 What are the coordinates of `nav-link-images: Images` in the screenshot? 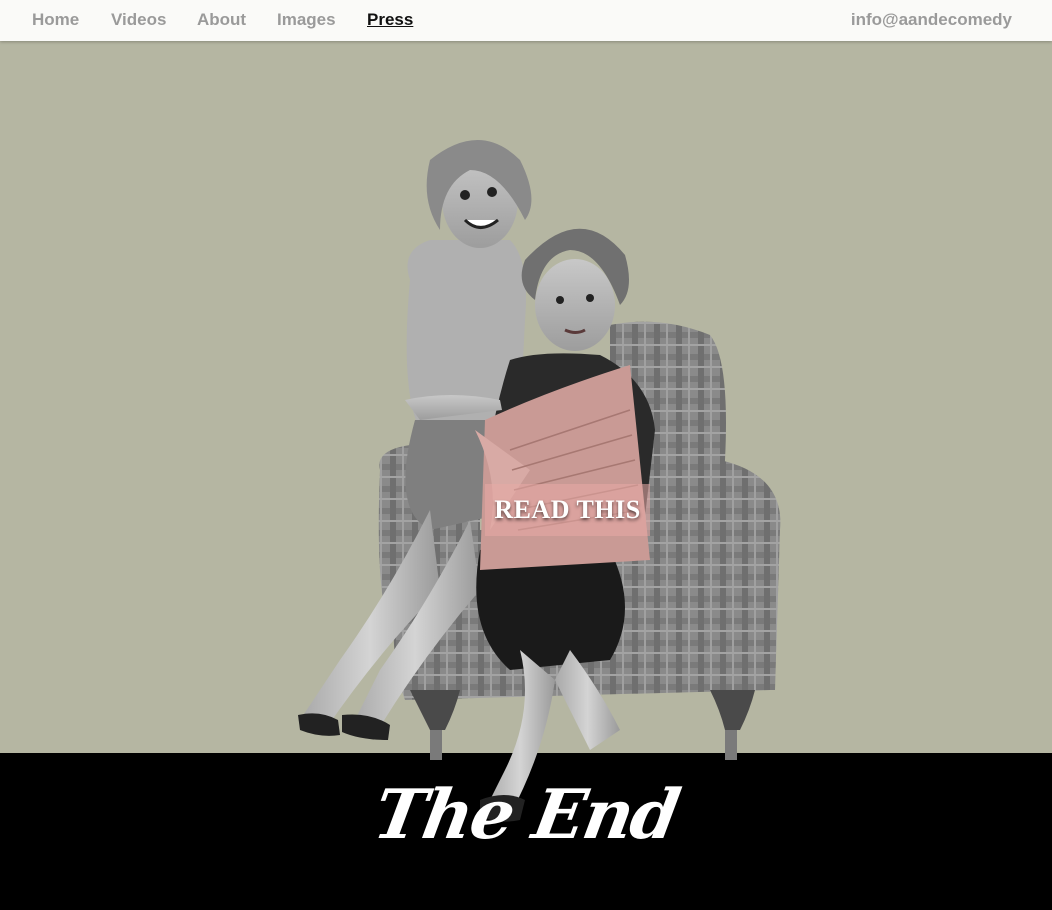 It's located at (306, 20).